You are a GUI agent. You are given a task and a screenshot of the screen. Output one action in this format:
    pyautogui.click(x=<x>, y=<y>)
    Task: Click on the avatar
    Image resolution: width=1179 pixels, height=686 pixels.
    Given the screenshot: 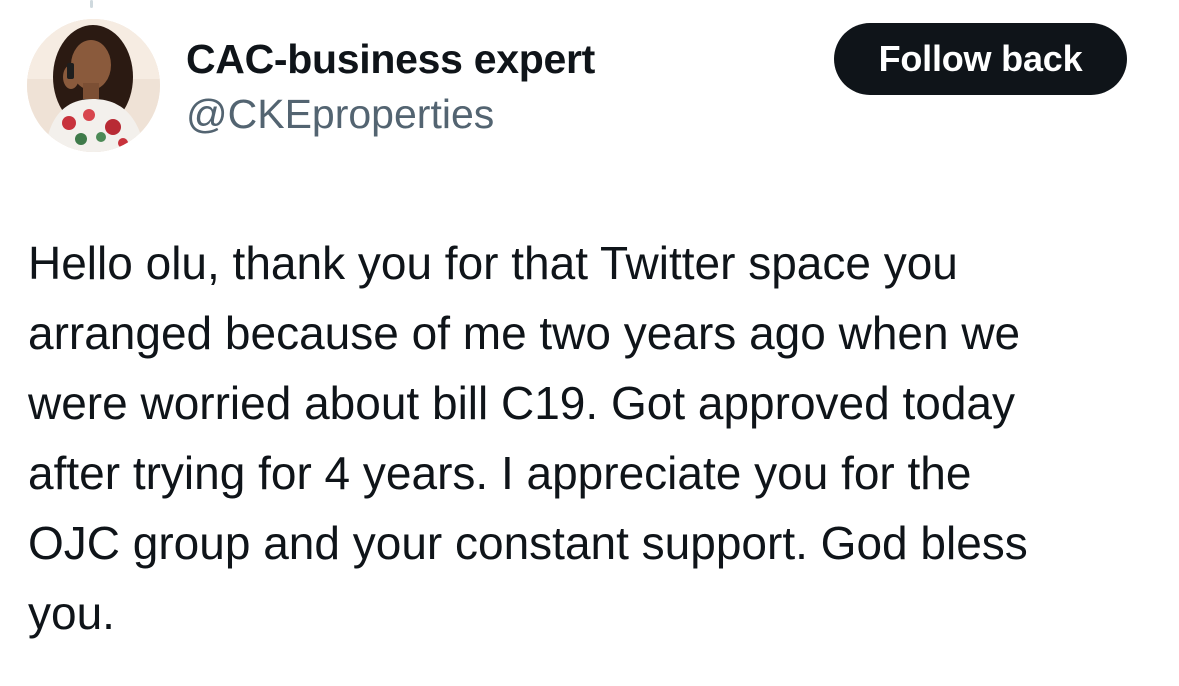 What is the action you would take?
    pyautogui.click(x=93, y=85)
    